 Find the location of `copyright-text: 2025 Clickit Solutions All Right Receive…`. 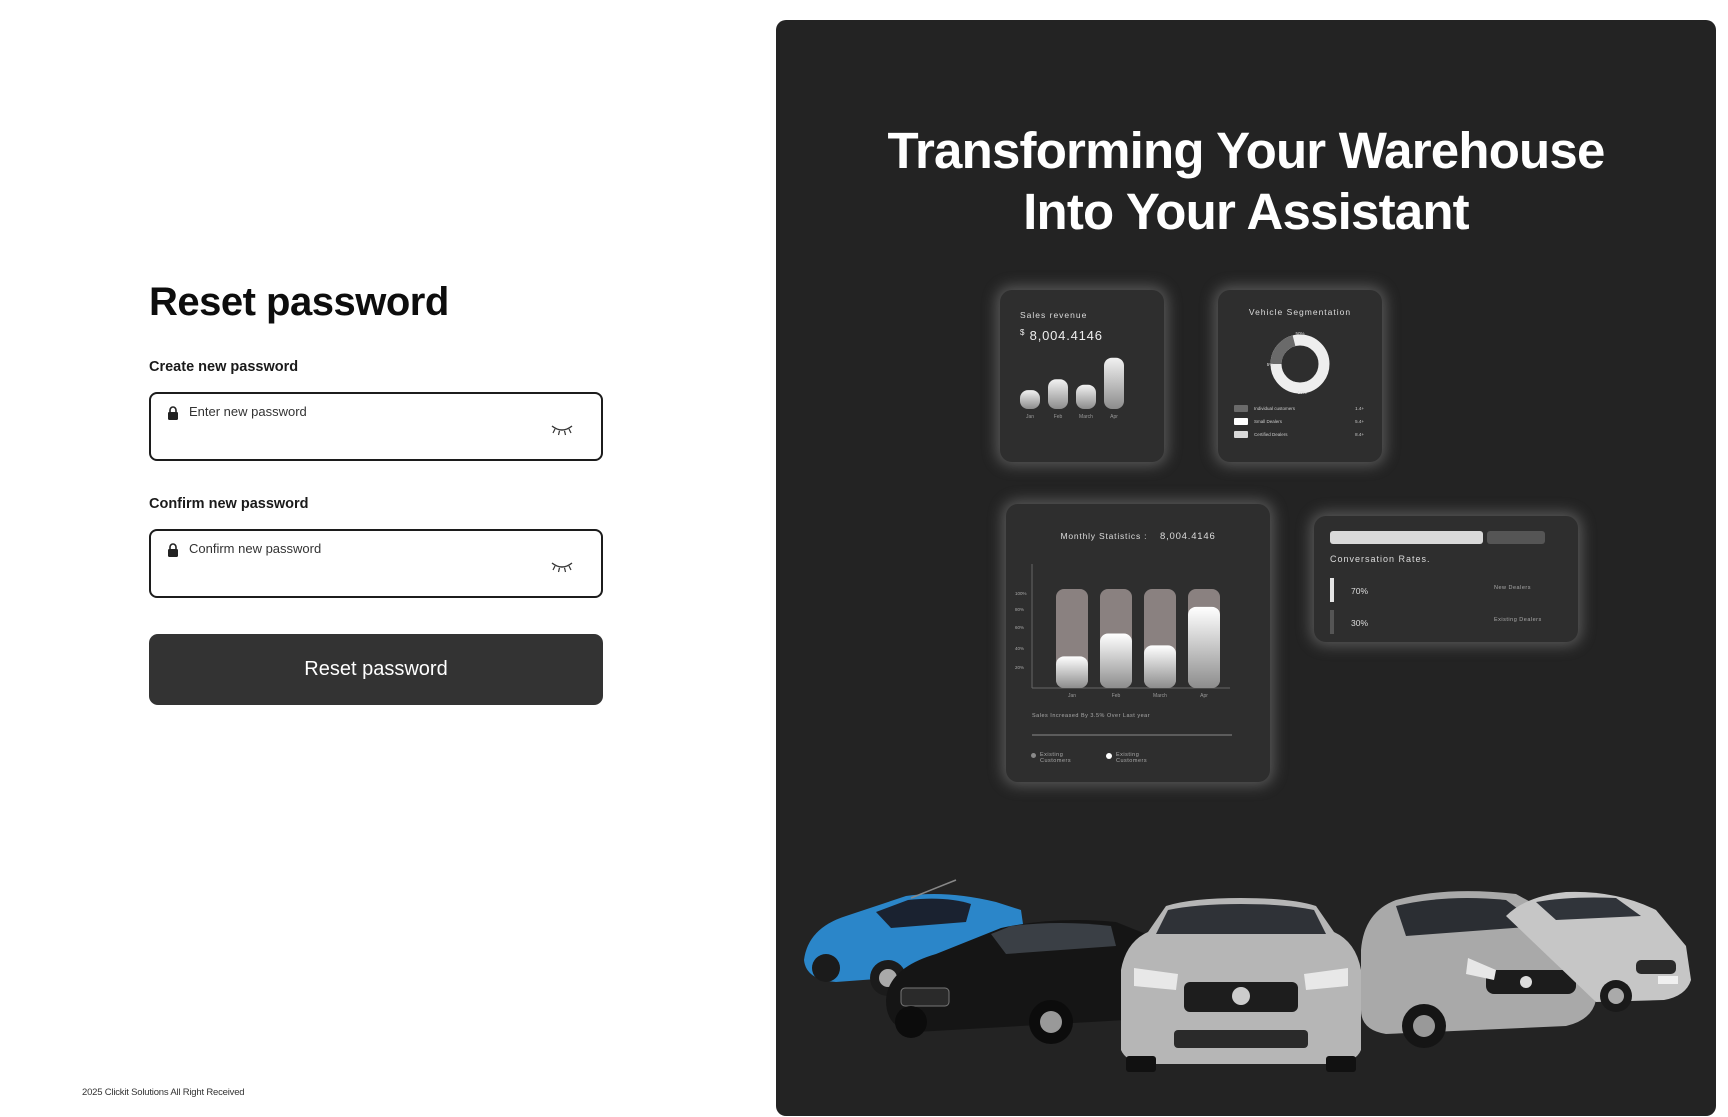

copyright-text: 2025 Clickit Solutions All Right Receive… is located at coordinates (163, 1092).